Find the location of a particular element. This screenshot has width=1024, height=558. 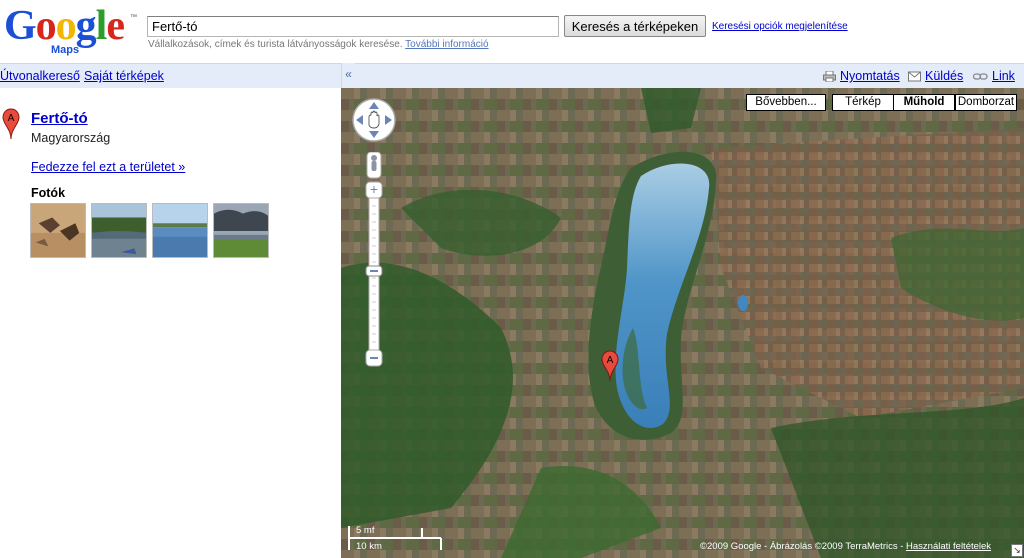

printer-icon is located at coordinates (829, 76).